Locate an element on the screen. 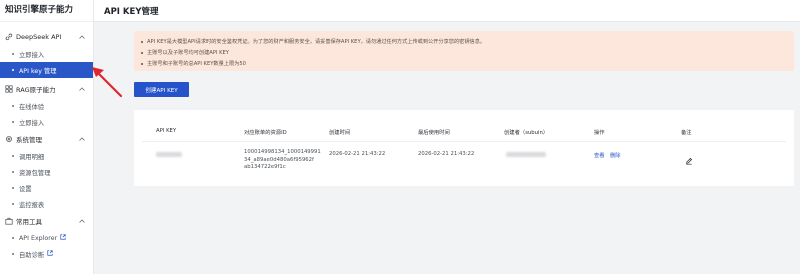  column-header: 操作 is located at coordinates (599, 133).